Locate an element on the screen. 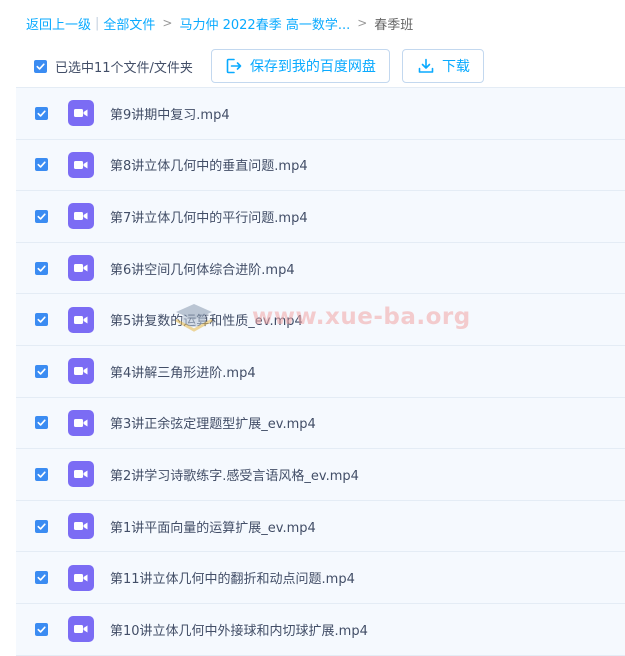 The width and height of the screenshot is (625, 656). file-row: 第2讲学习诗歌练字.感受言语风格_ev.mp4 is located at coordinates (320, 475).